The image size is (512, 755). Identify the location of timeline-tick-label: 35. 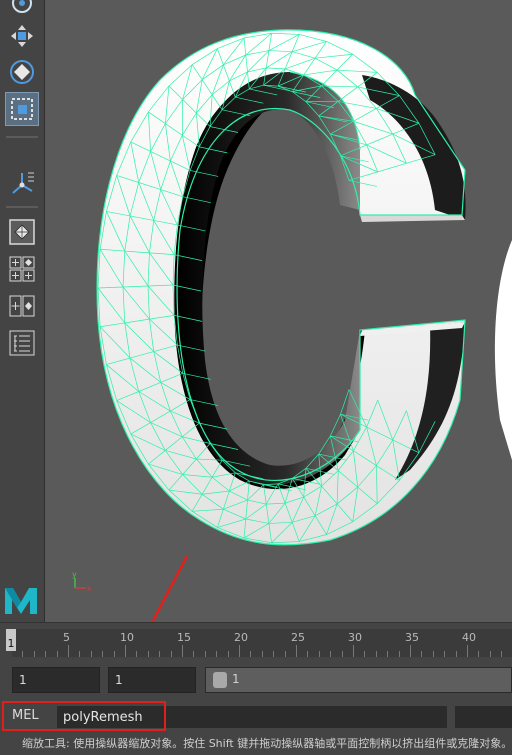
(412, 637).